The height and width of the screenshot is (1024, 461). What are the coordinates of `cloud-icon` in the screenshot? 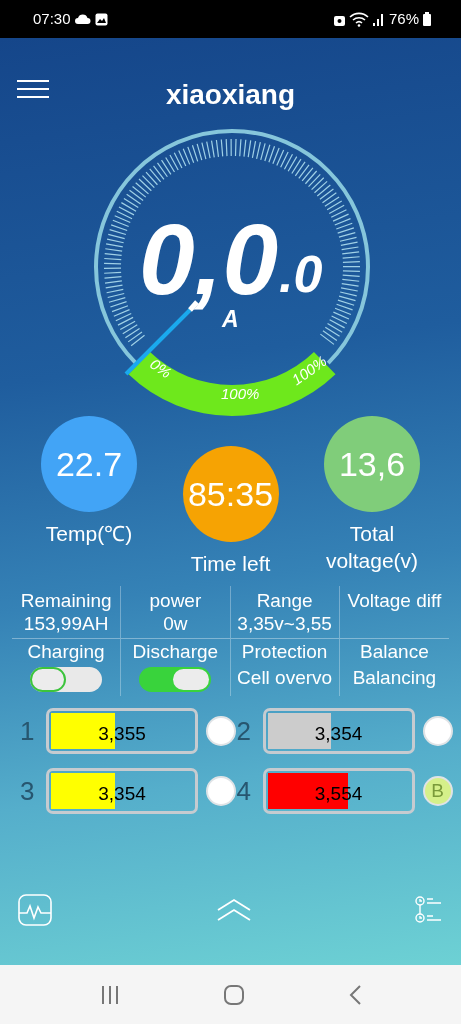 It's located at (82, 19).